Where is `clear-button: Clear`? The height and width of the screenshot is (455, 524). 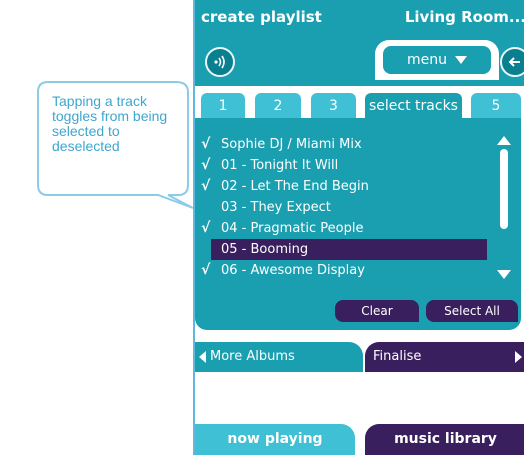
clear-button: Clear is located at coordinates (377, 311).